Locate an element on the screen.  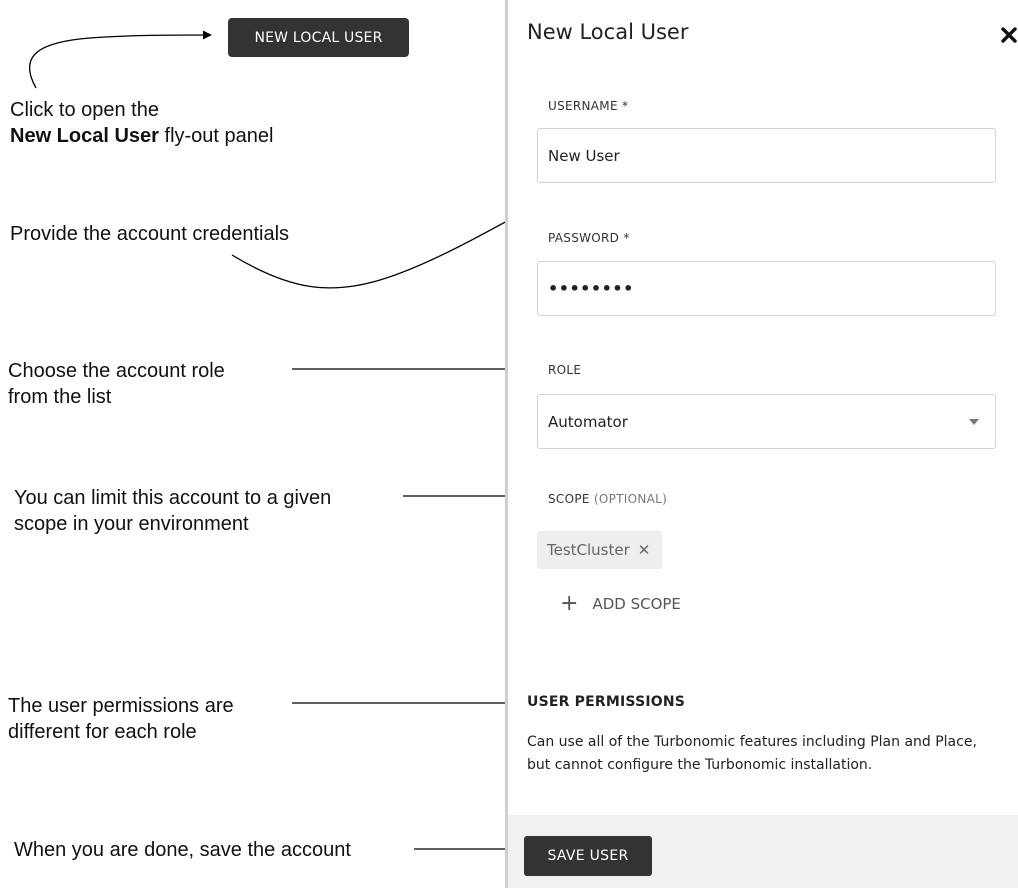
scope-chip-label: TestCluster is located at coordinates (588, 550).